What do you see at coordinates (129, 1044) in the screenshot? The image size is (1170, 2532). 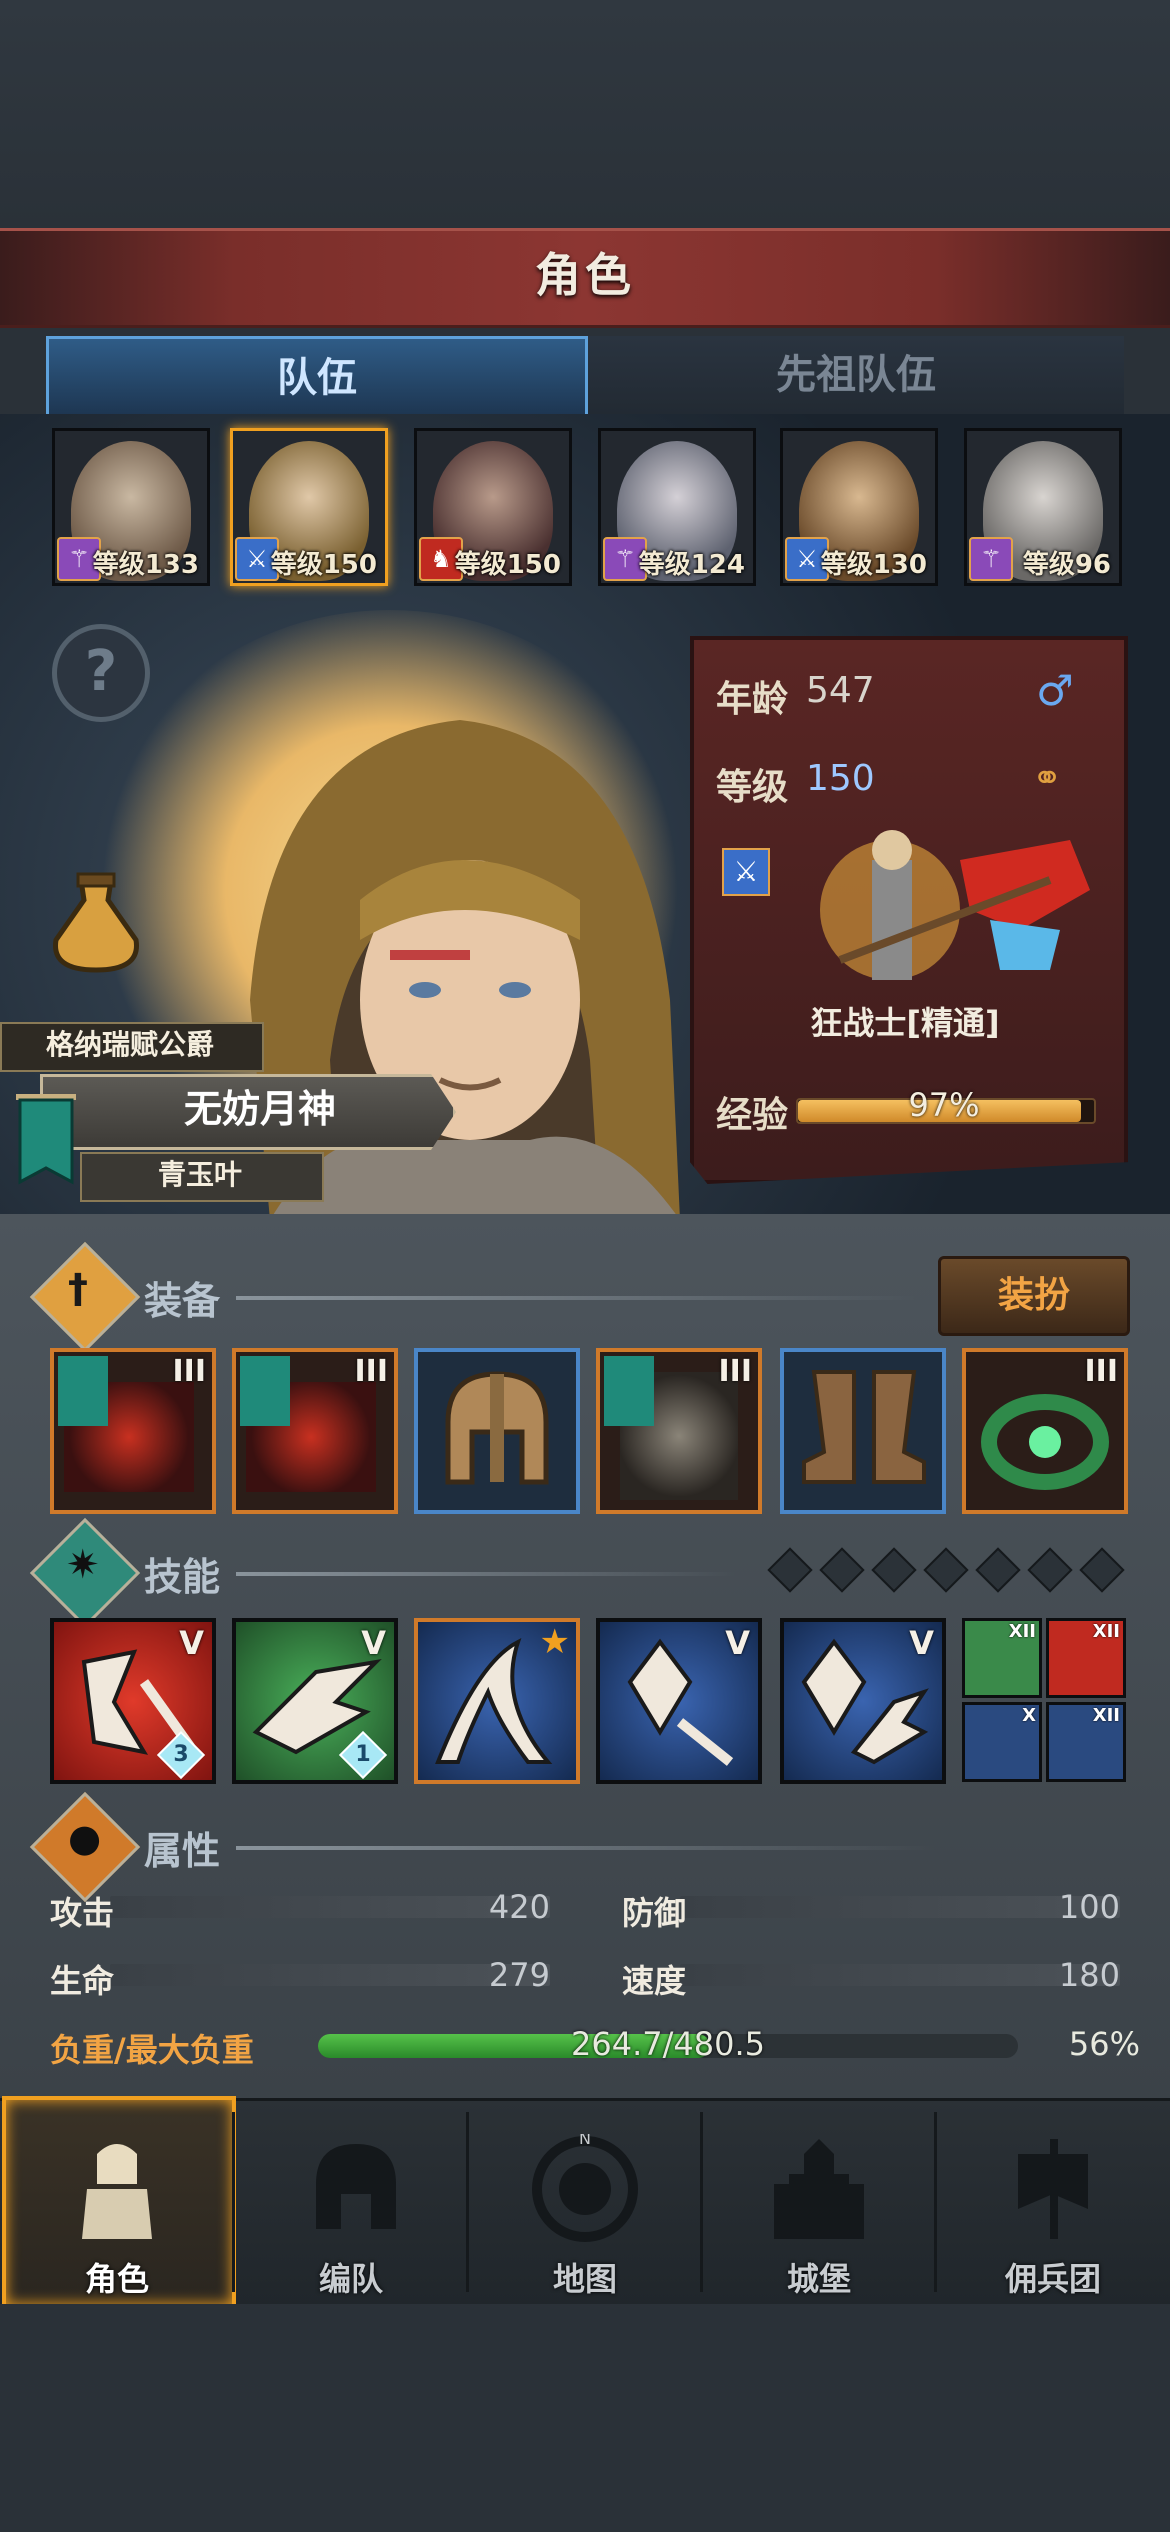 I see `hero-title: 格纳瑞赋公爵` at bounding box center [129, 1044].